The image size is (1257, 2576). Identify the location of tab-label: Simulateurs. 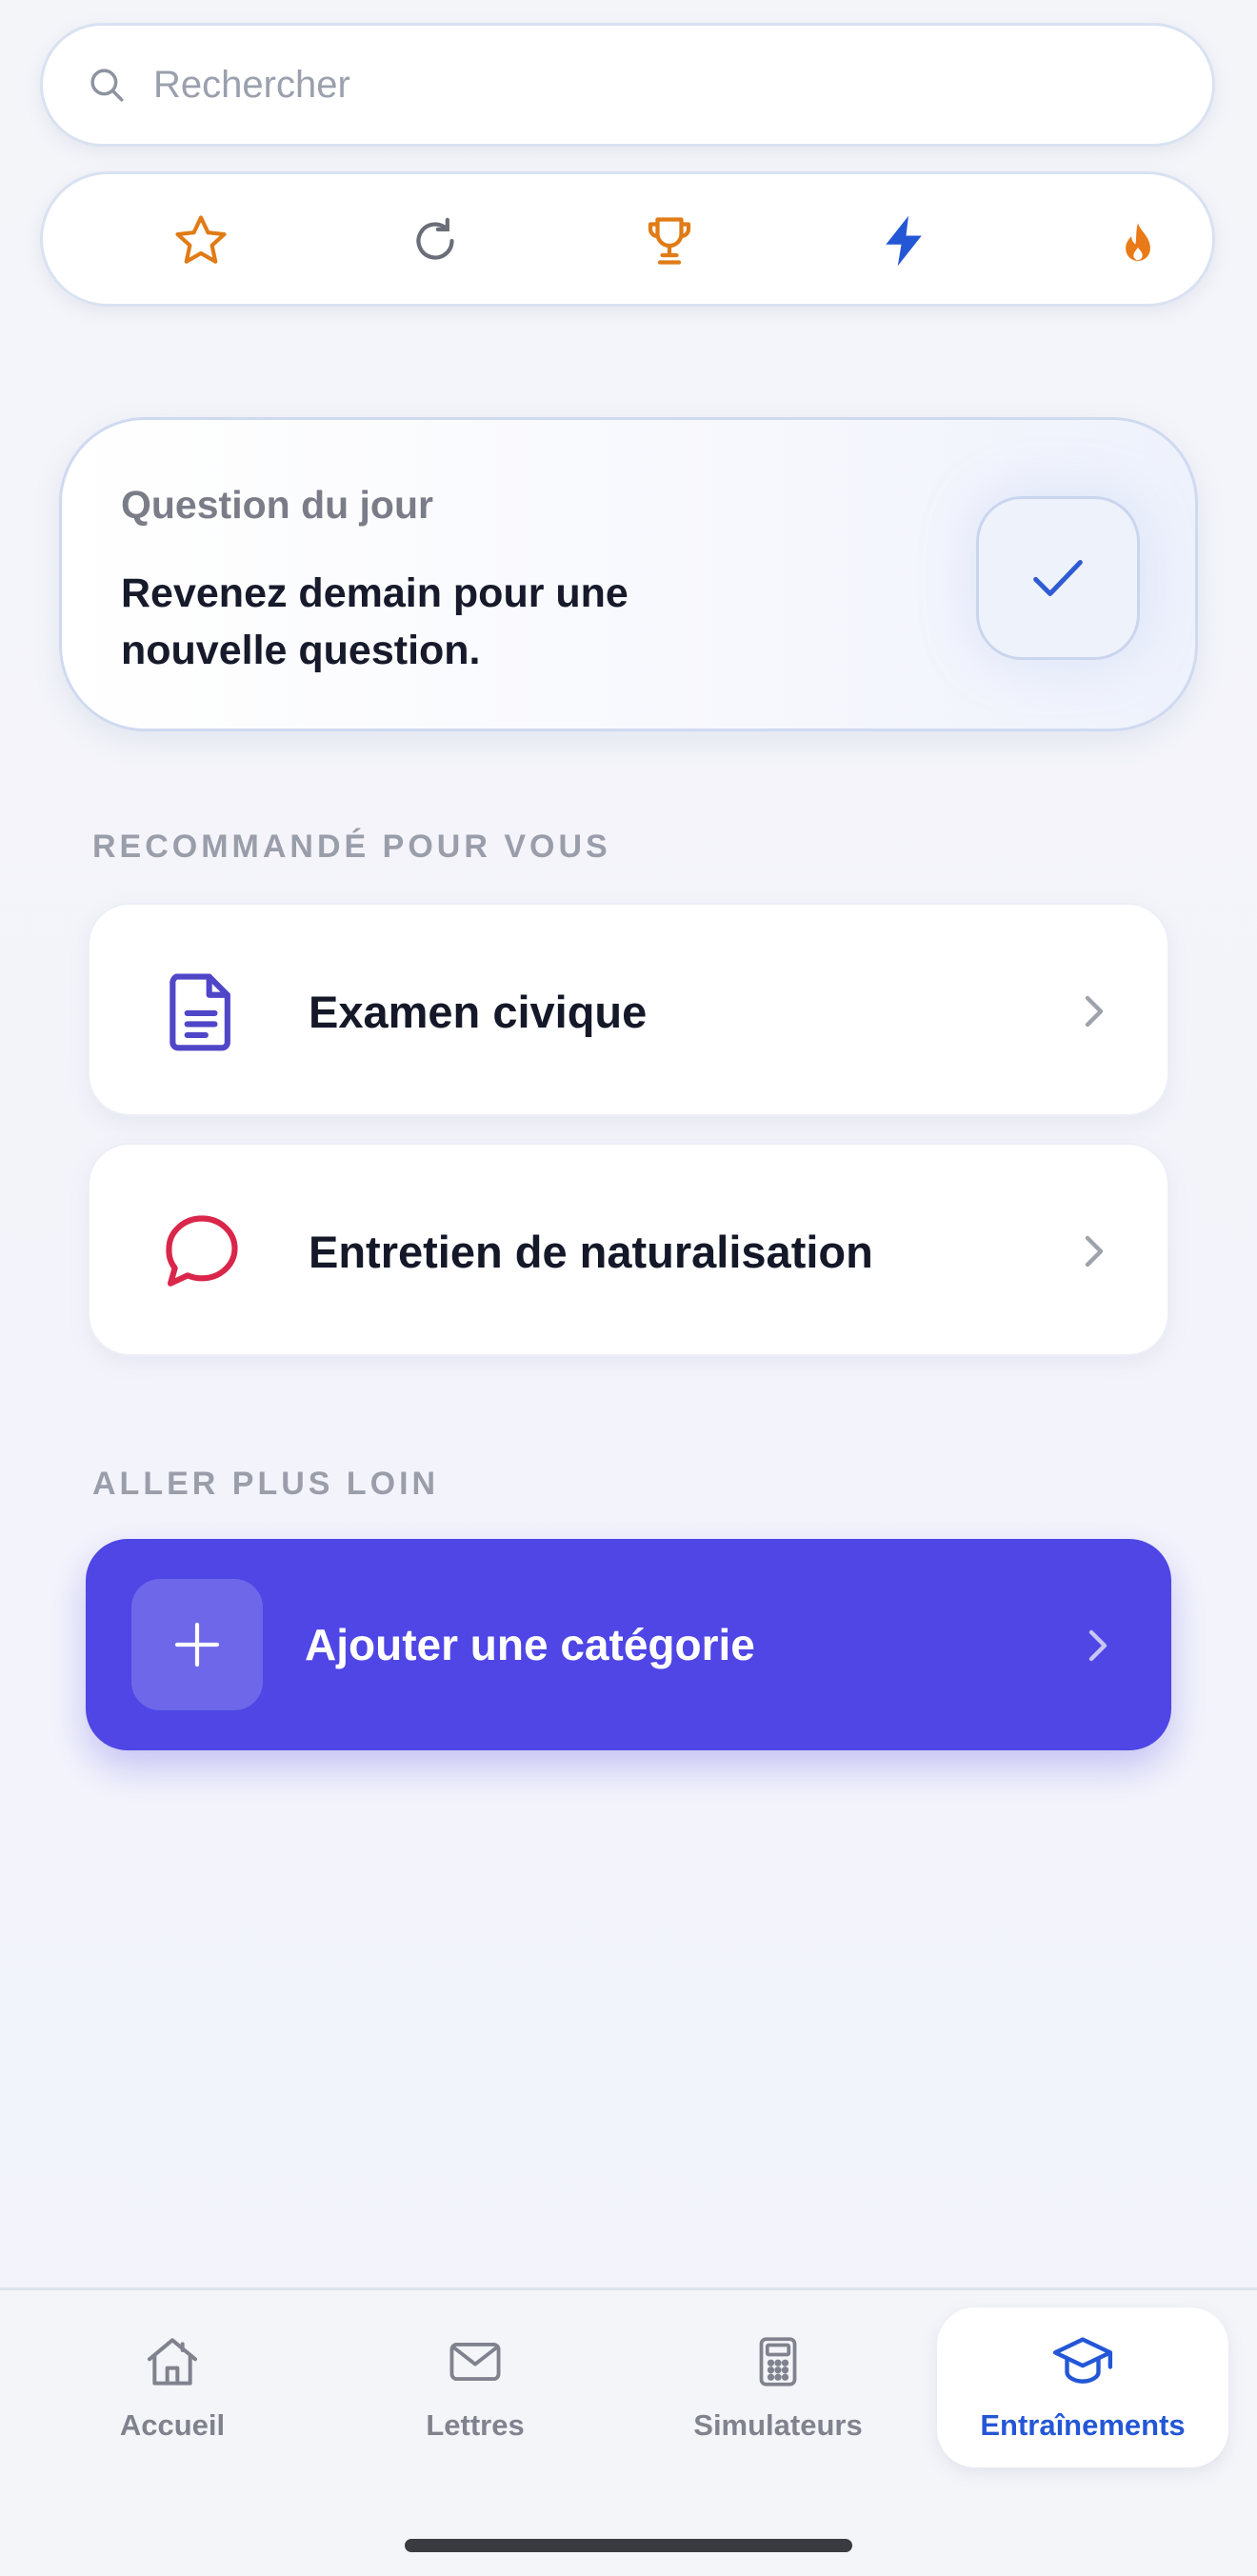
(778, 2425).